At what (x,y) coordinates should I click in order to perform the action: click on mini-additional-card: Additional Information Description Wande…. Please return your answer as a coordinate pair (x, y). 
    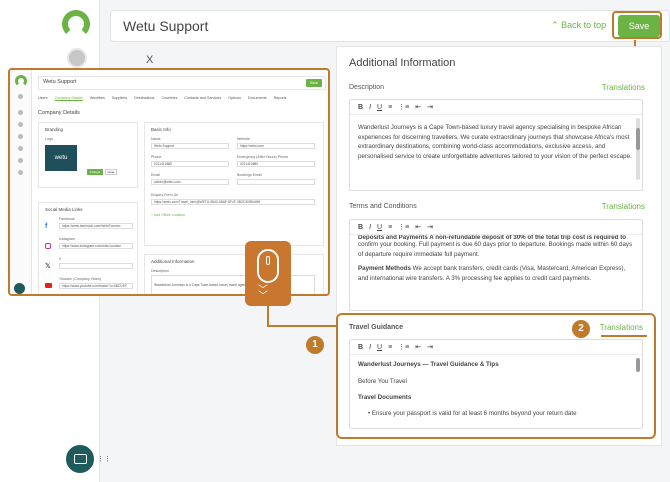
    Looking at the image, I should click on (234, 274).